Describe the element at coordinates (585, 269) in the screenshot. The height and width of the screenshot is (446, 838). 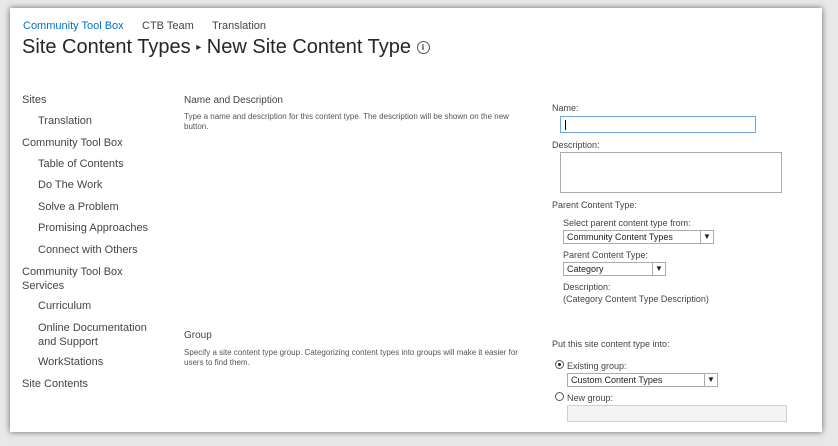
I see `parent-ct-value: Category` at that location.